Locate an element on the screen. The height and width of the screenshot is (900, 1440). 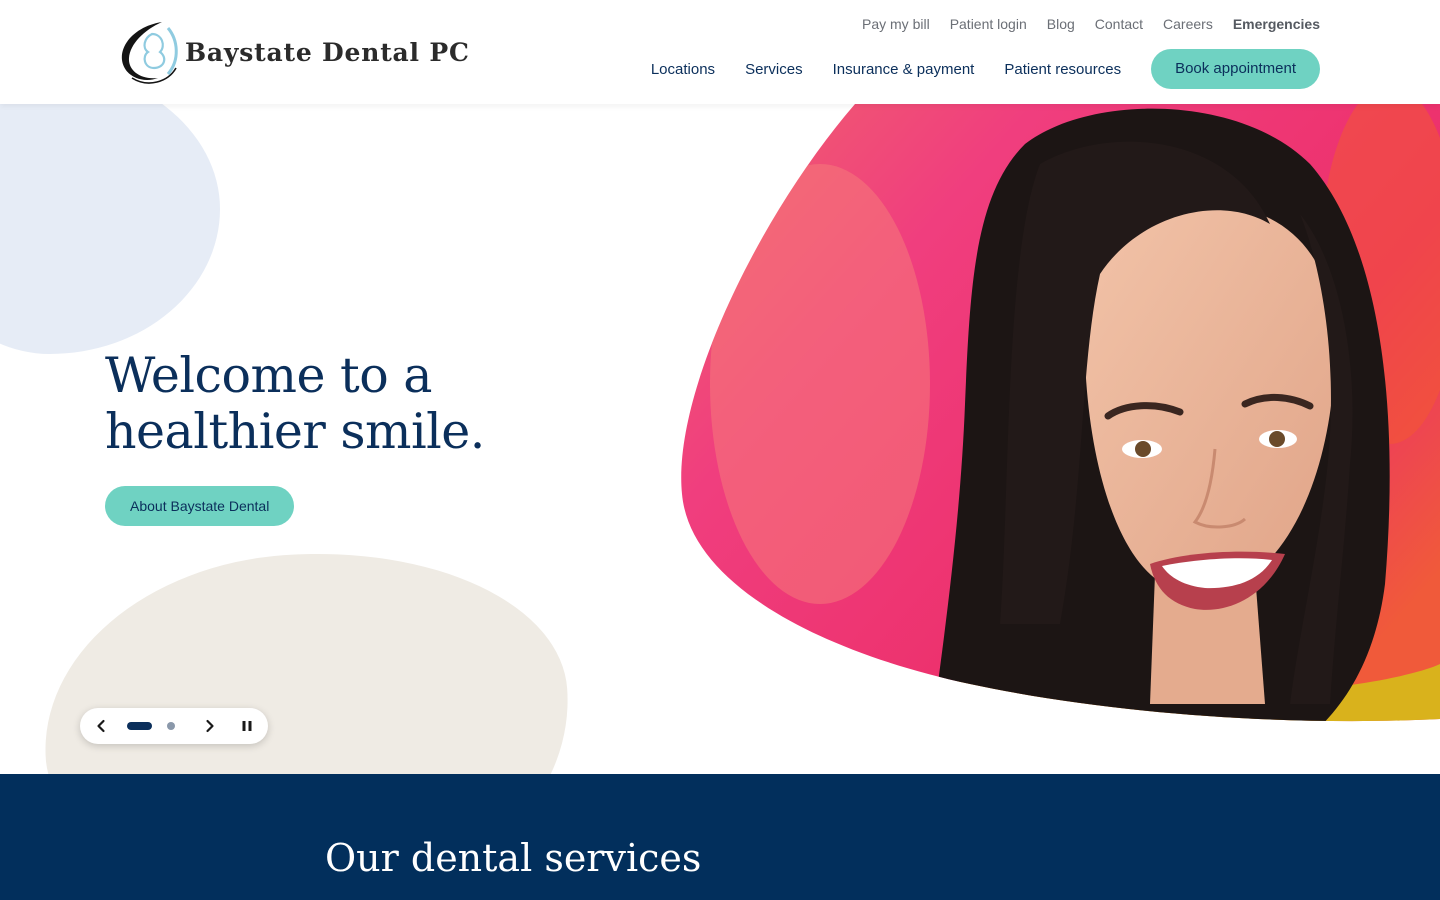
utility-link-patient-login: Patient login is located at coordinates (988, 24).